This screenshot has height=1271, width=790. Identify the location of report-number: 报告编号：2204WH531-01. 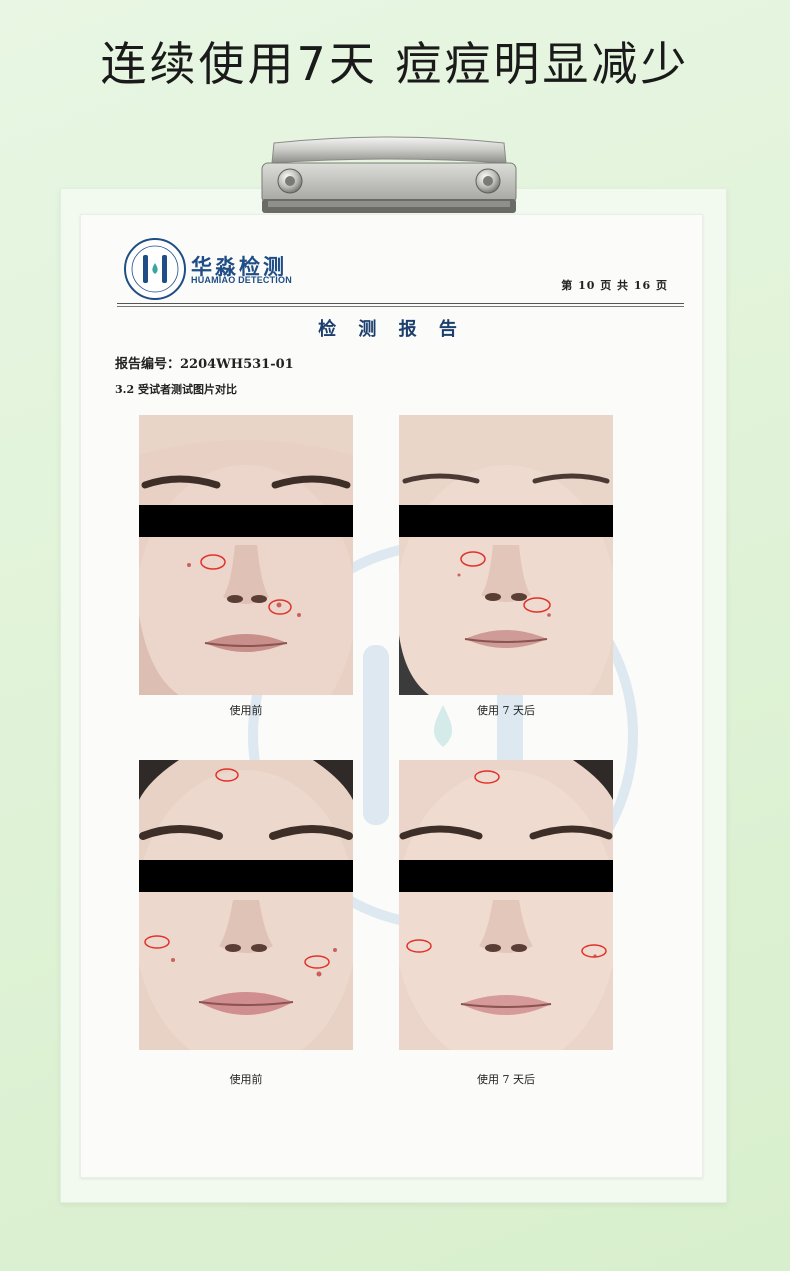
(204, 364).